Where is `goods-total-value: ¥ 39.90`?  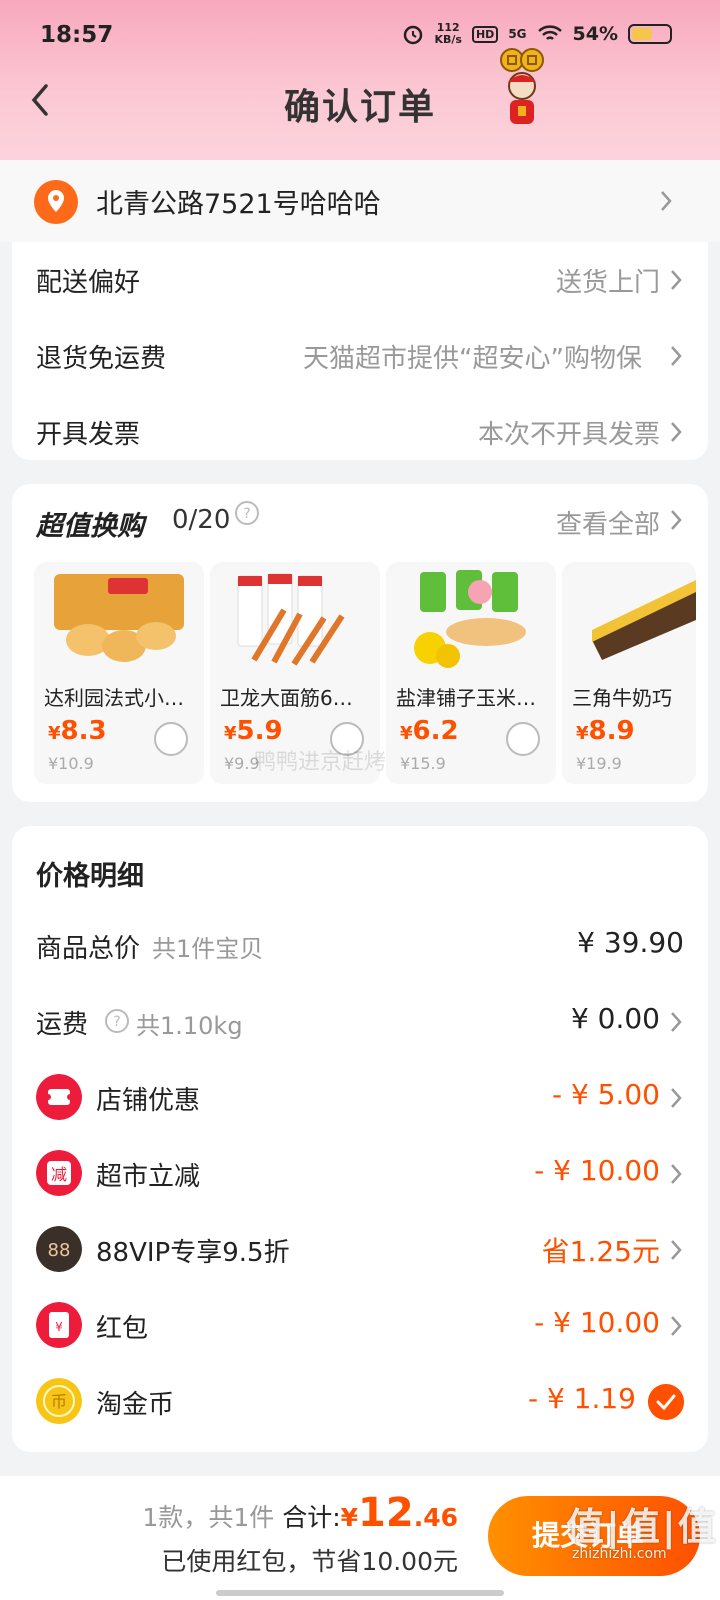
goods-total-value: ¥ 39.90 is located at coordinates (630, 942).